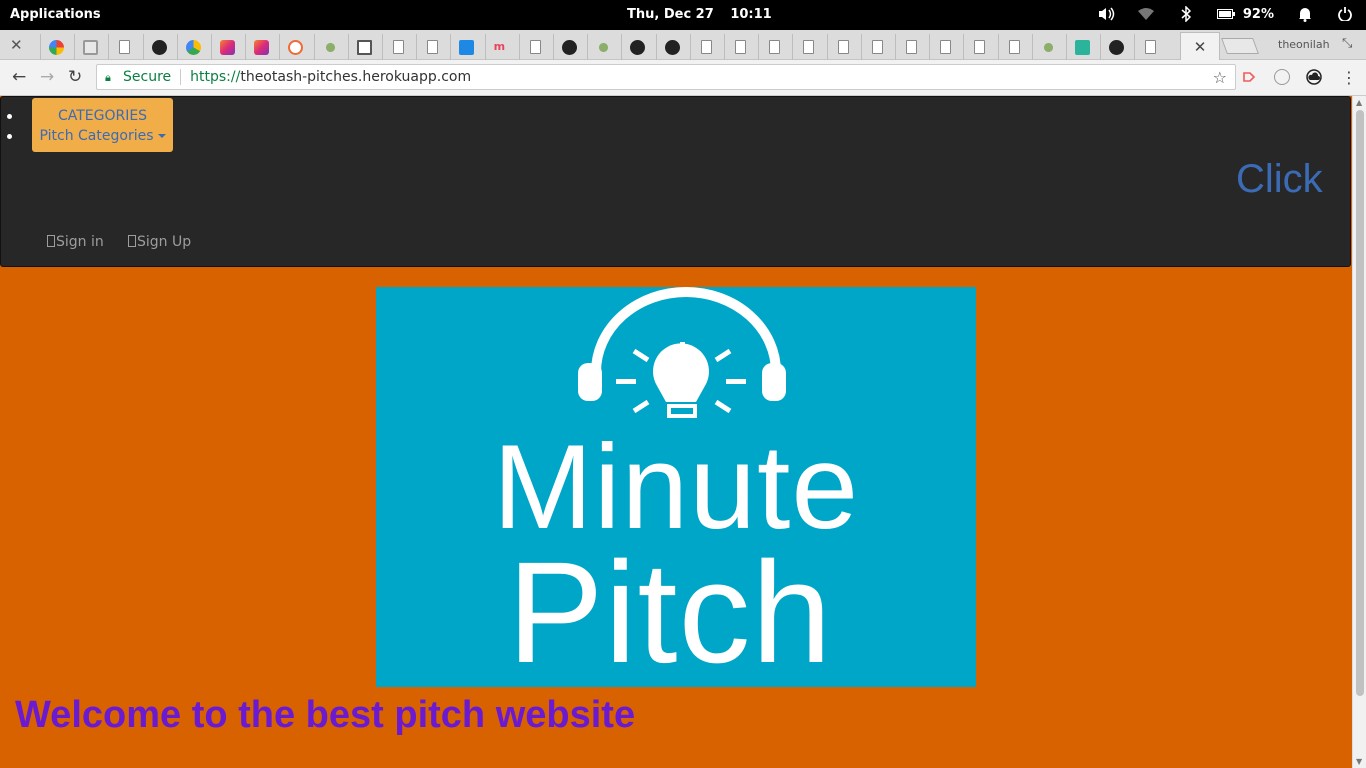  I want to click on applications-menu: Applications, so click(55, 14).